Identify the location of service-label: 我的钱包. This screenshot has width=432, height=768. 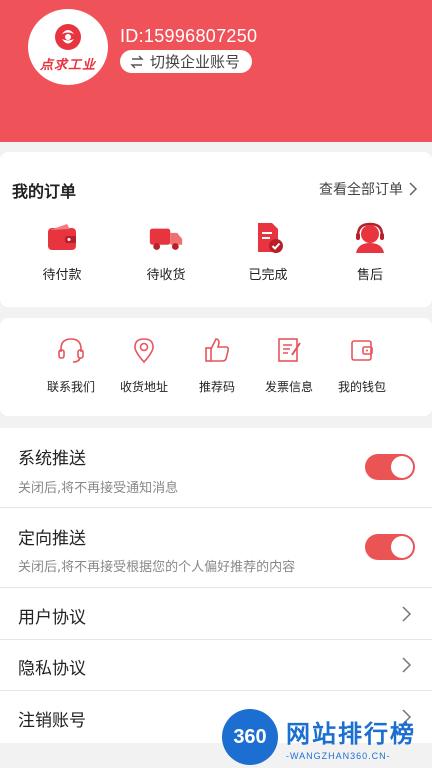
(361, 387).